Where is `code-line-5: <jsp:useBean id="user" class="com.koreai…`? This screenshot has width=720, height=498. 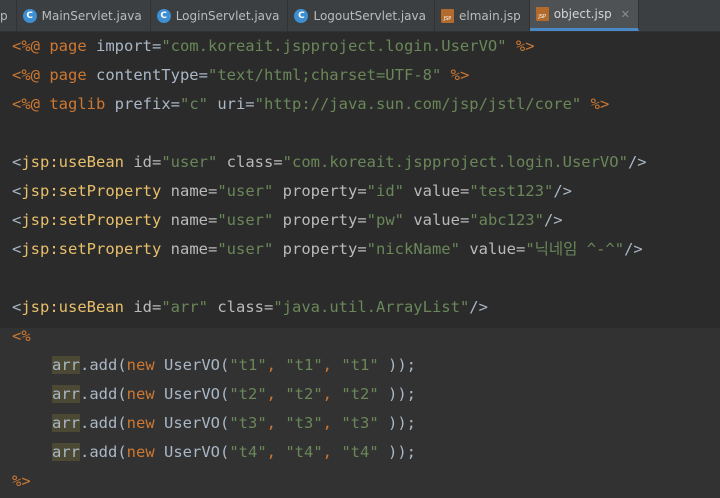
code-line-5: <jsp:useBean id="user" class="com.koreai… is located at coordinates (329, 162).